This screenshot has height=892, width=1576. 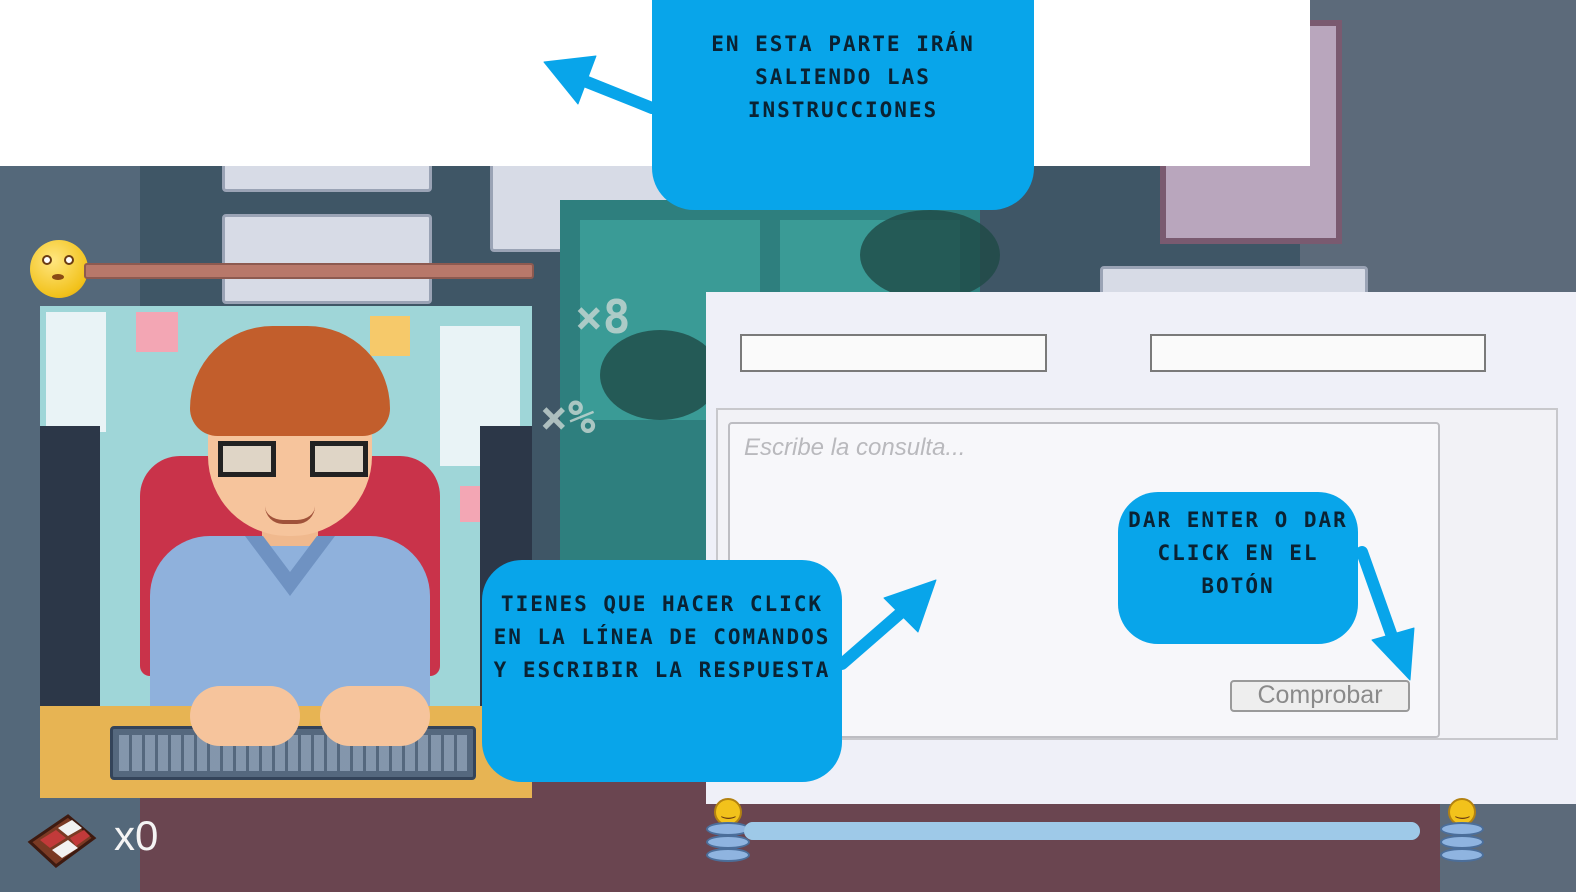 I want to click on left-answer-field, so click(x=893, y=353).